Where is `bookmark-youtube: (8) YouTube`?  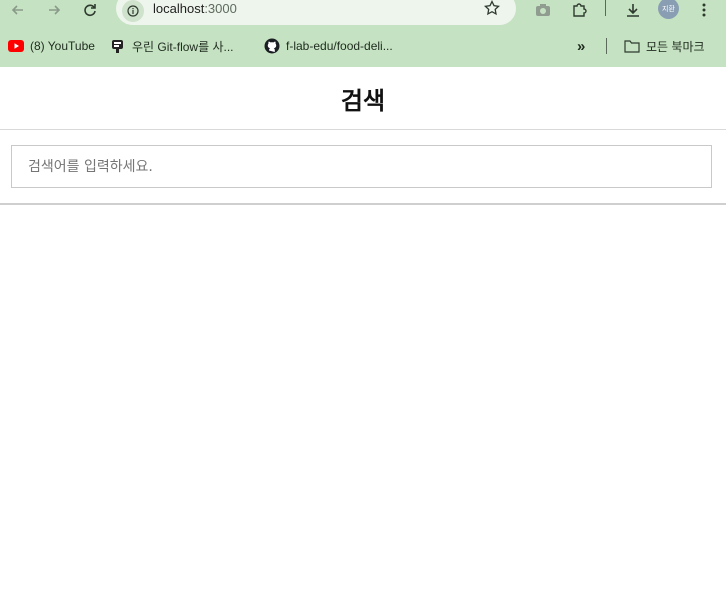
bookmark-youtube: (8) YouTube is located at coordinates (51, 46).